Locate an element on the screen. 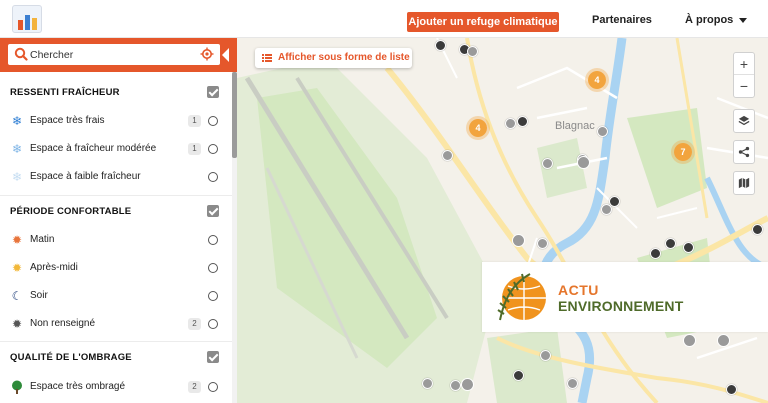  filter-option: ✹ Matin is located at coordinates (114, 240).